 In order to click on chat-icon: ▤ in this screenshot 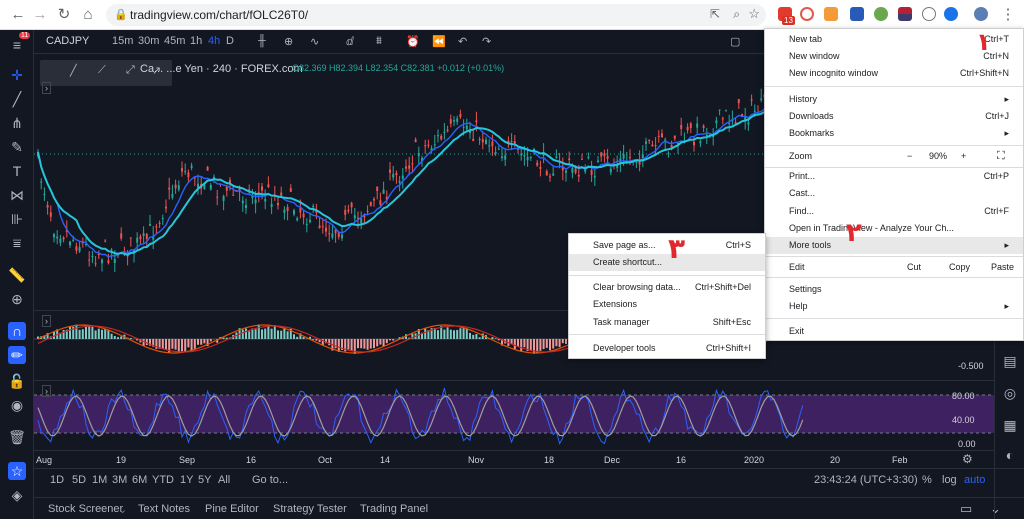, I will do `click(1010, 361)`.